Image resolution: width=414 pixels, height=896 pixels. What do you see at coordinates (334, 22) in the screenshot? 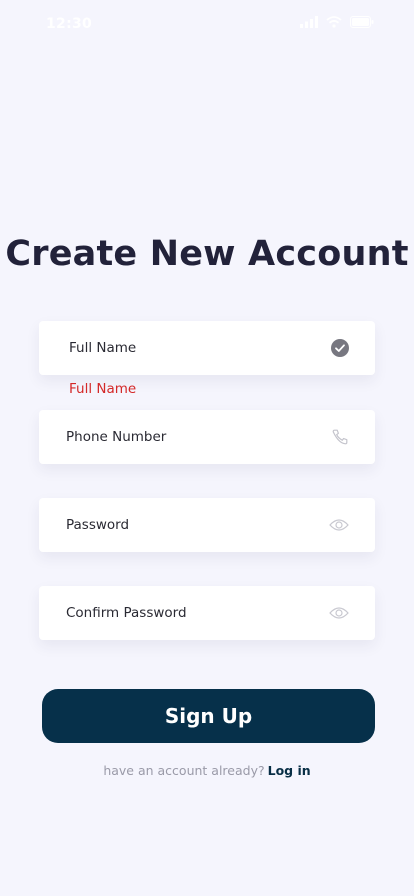
I see `wifi-icon` at bounding box center [334, 22].